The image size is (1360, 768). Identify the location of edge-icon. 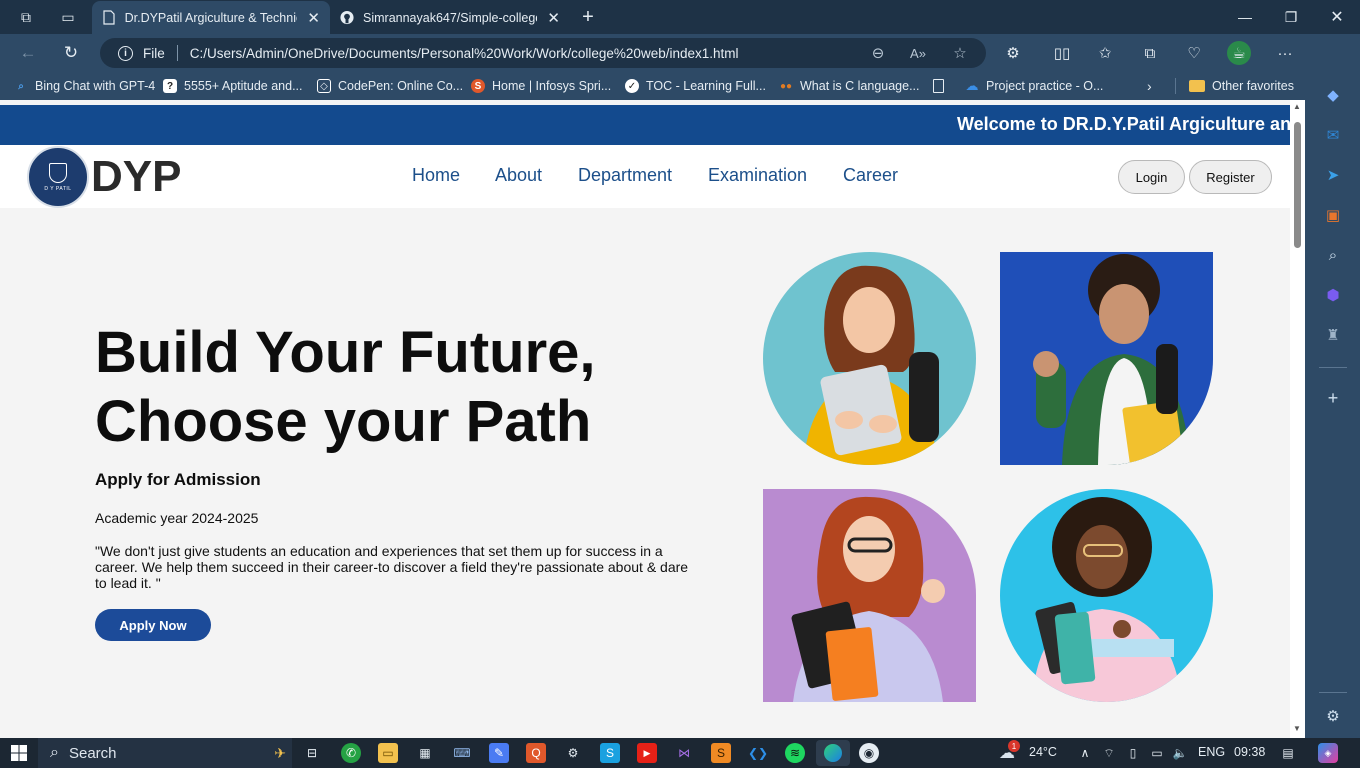
(833, 753).